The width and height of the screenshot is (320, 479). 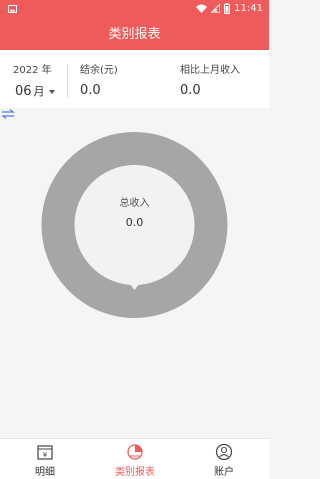 I want to click on pie-chart-icon, so click(x=135, y=452).